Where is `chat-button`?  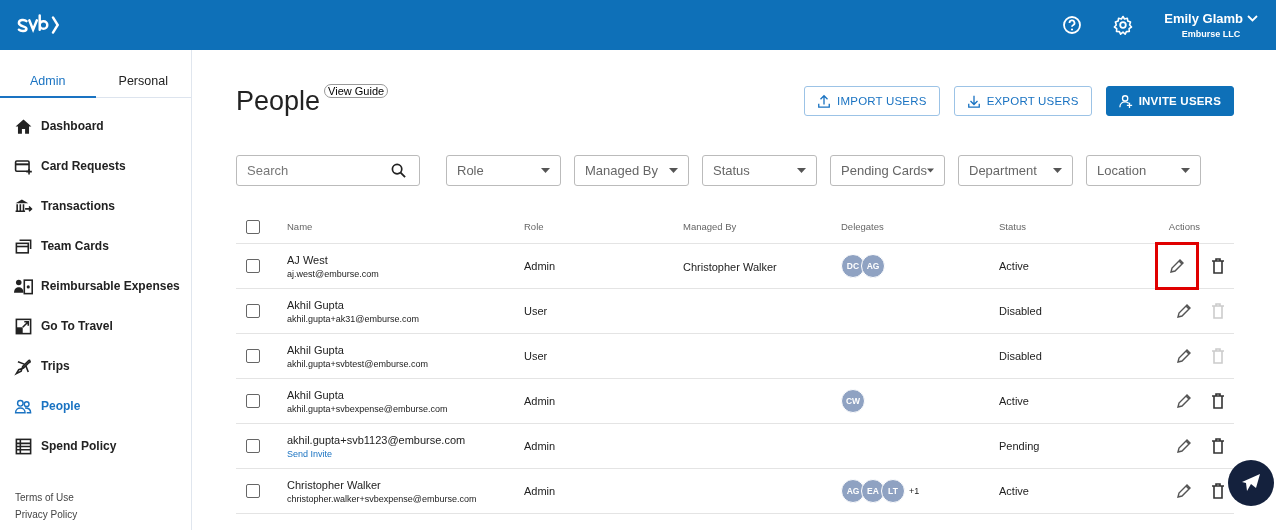 chat-button is located at coordinates (1251, 483).